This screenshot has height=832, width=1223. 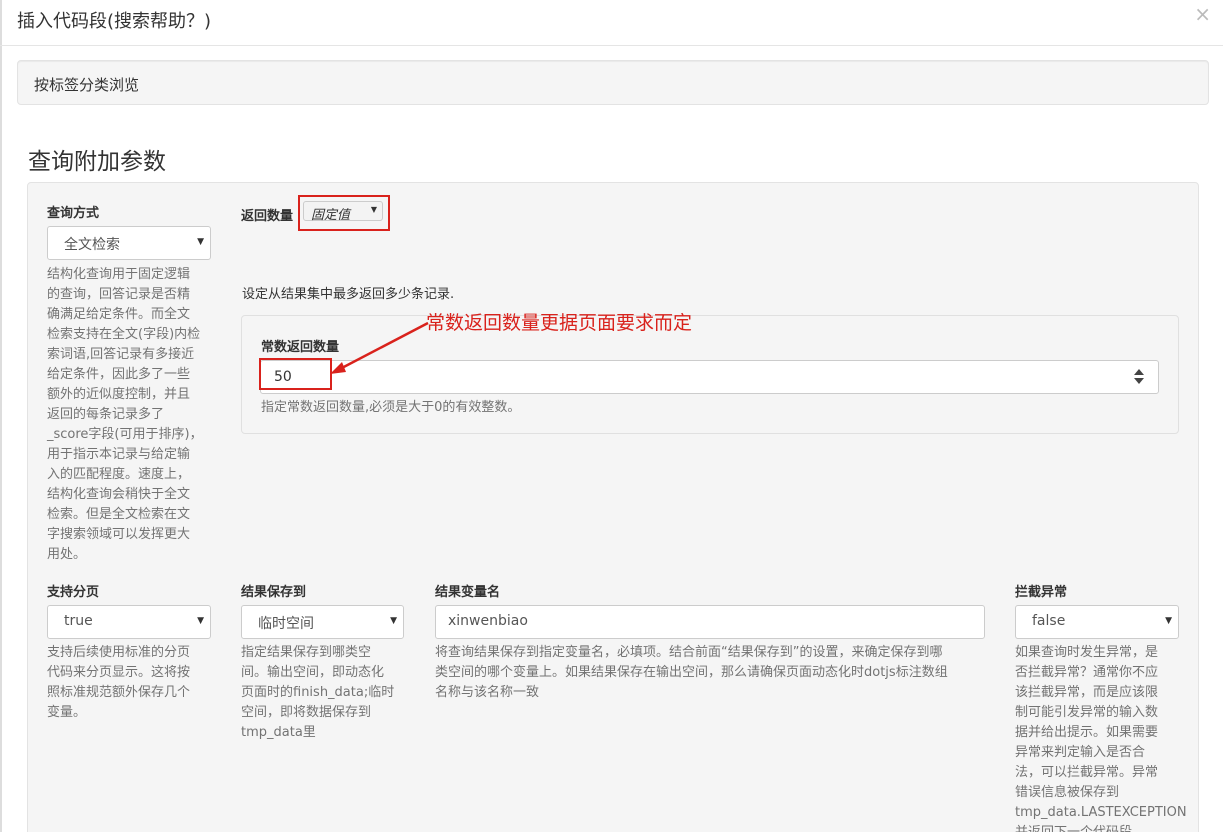 I want to click on return-count-description: 设定从结果集中最多返回多少条记录., so click(x=348, y=294).